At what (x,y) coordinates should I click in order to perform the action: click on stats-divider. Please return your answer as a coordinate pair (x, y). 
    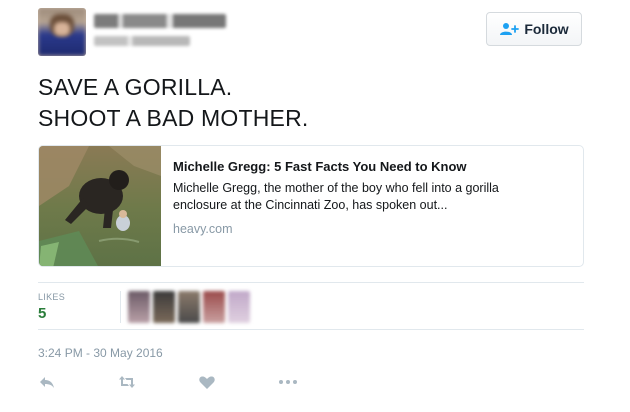
    Looking at the image, I should click on (120, 307).